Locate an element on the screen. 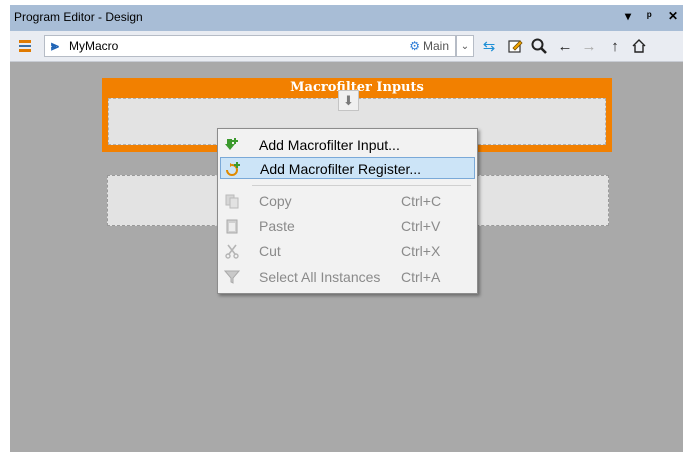 The image size is (683, 452). macro-icon: ⫸ is located at coordinates (55, 45).